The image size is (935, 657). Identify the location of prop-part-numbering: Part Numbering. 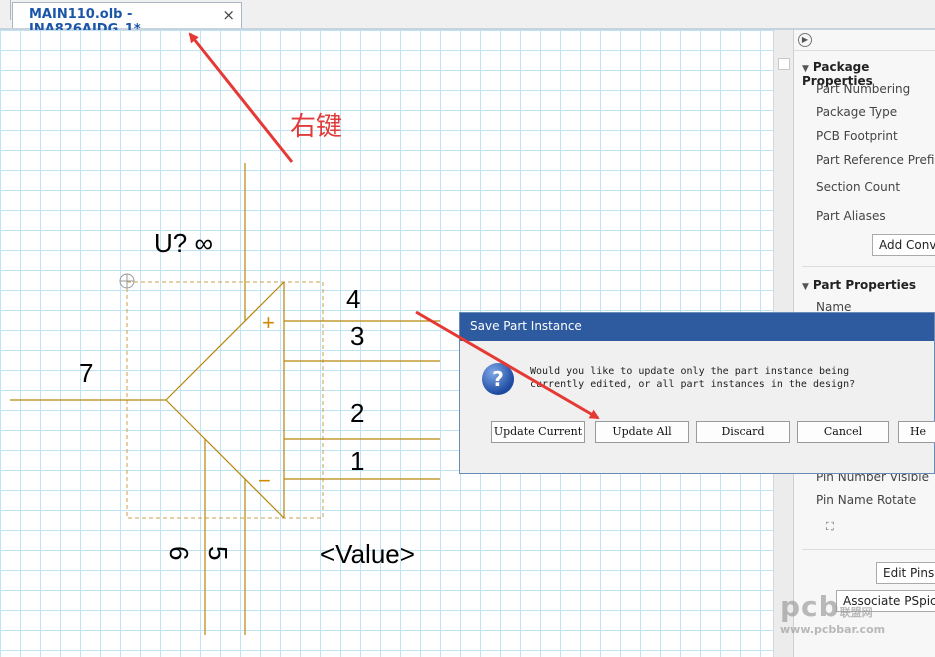
(863, 89).